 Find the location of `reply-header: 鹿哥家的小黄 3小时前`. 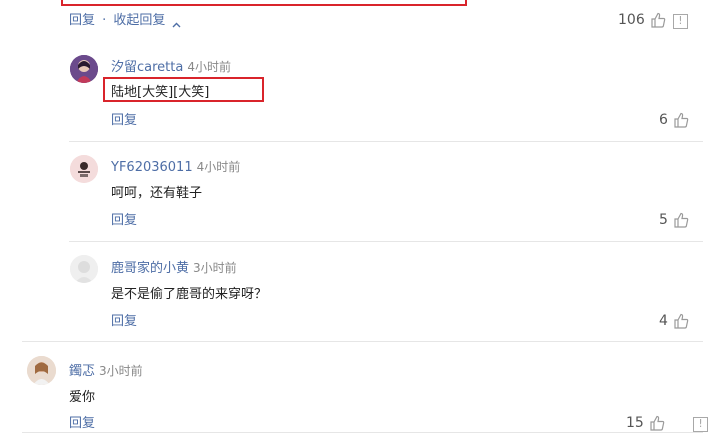

reply-header: 鹿哥家的小黄 3小时前 is located at coordinates (174, 266).